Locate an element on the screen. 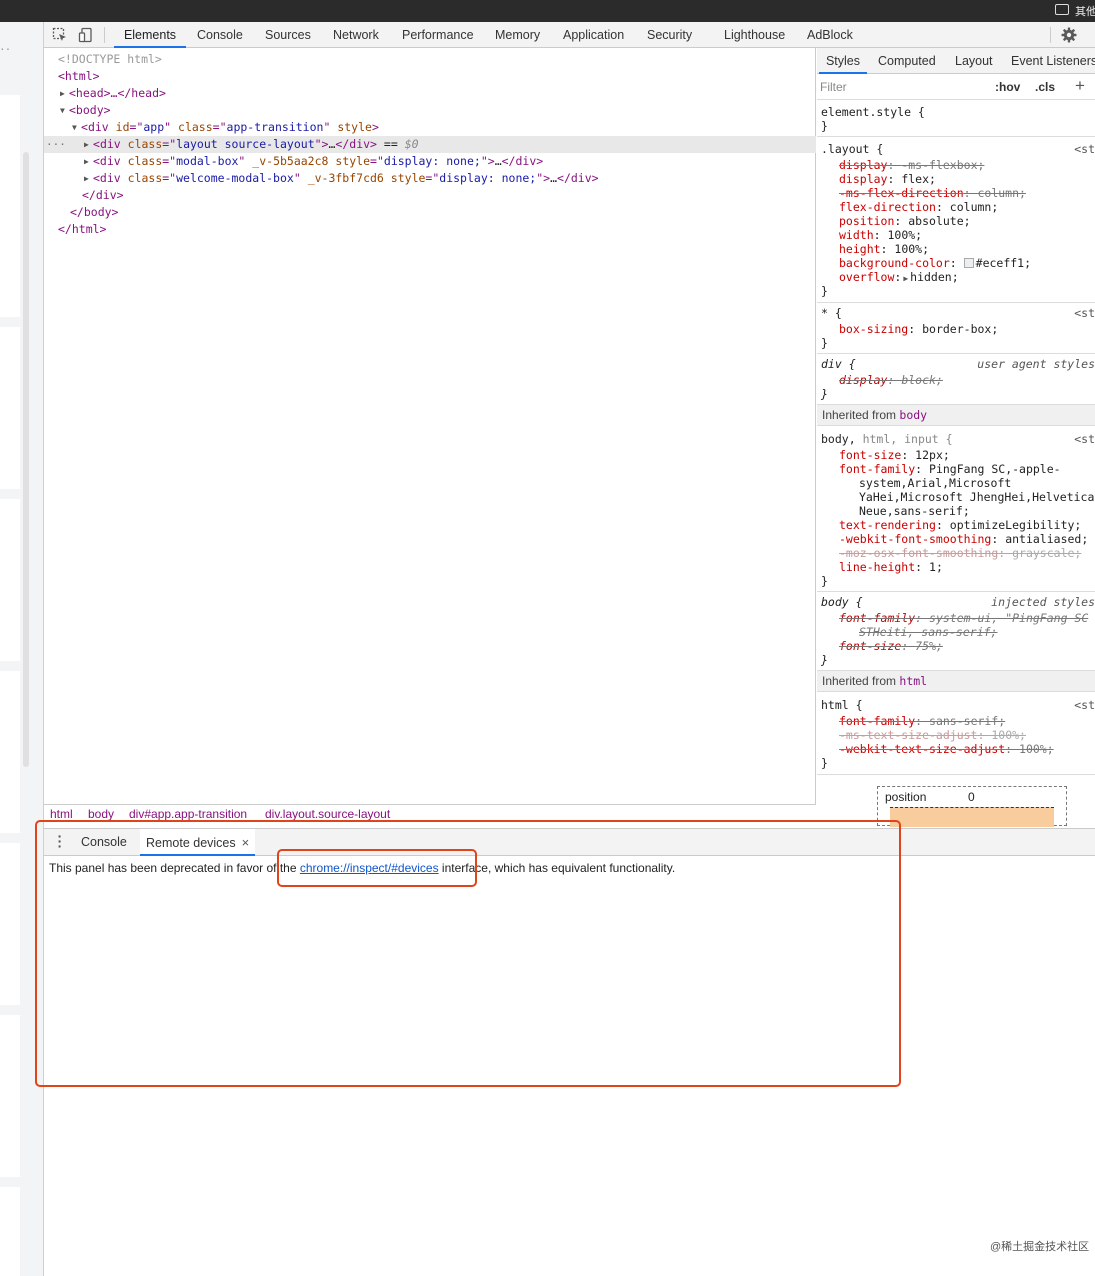  css-decl: display: block; is located at coordinates (891, 380).